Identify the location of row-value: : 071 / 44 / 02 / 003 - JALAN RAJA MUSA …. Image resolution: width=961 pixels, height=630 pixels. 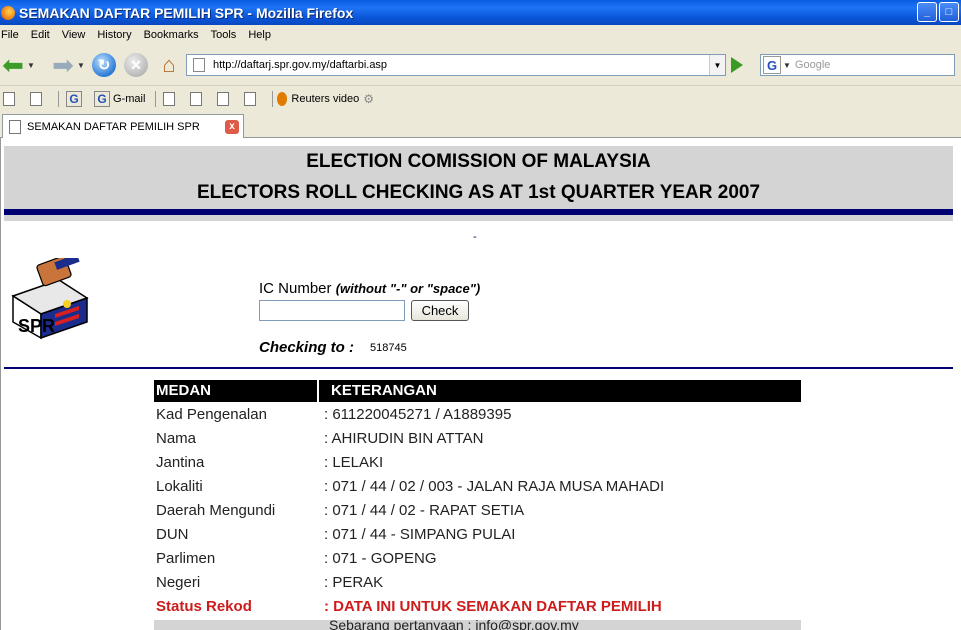
(494, 486).